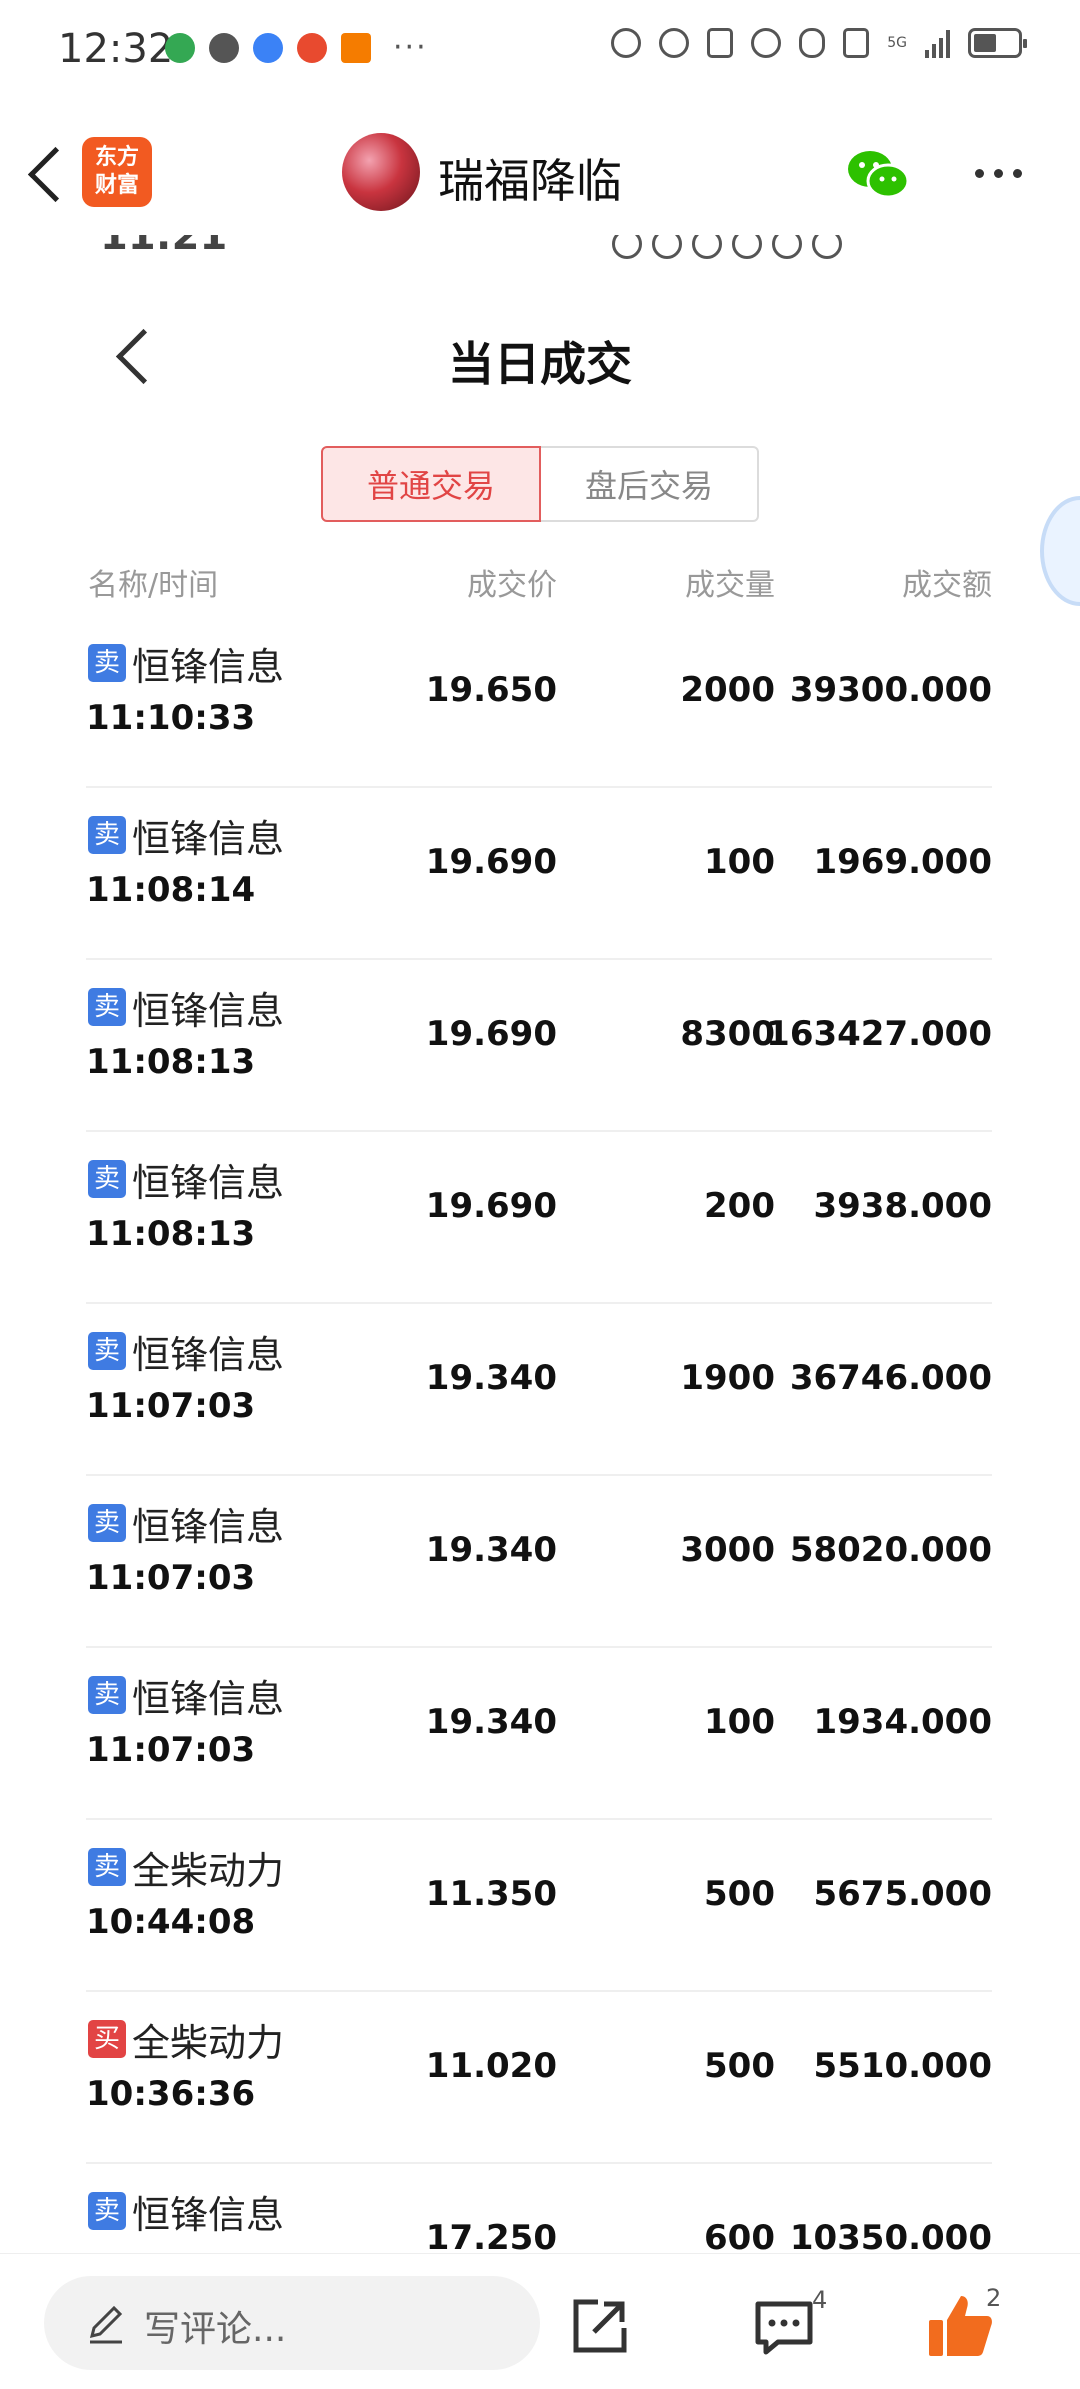 Image resolution: width=1080 pixels, height=2389 pixels. I want to click on browser-icon, so click(268, 47).